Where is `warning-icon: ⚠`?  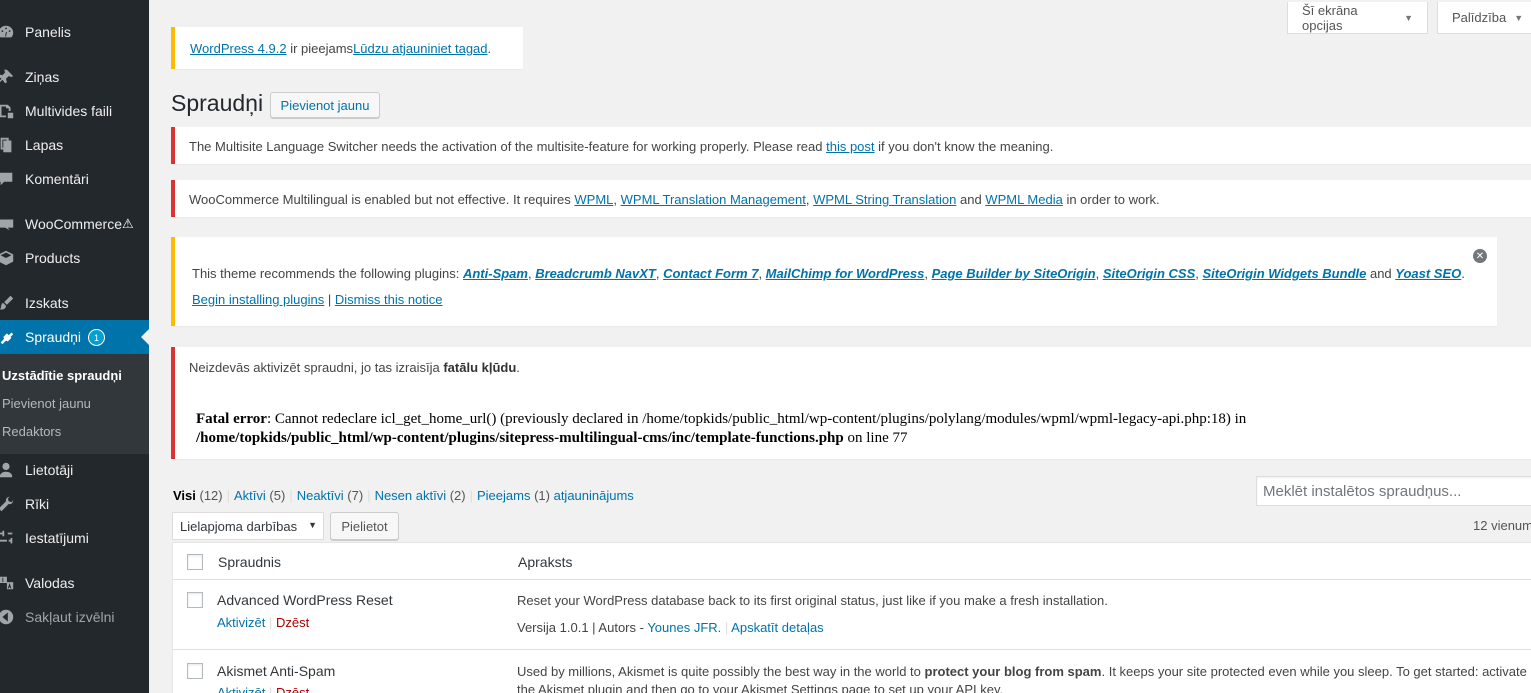
warning-icon: ⚠ is located at coordinates (128, 223).